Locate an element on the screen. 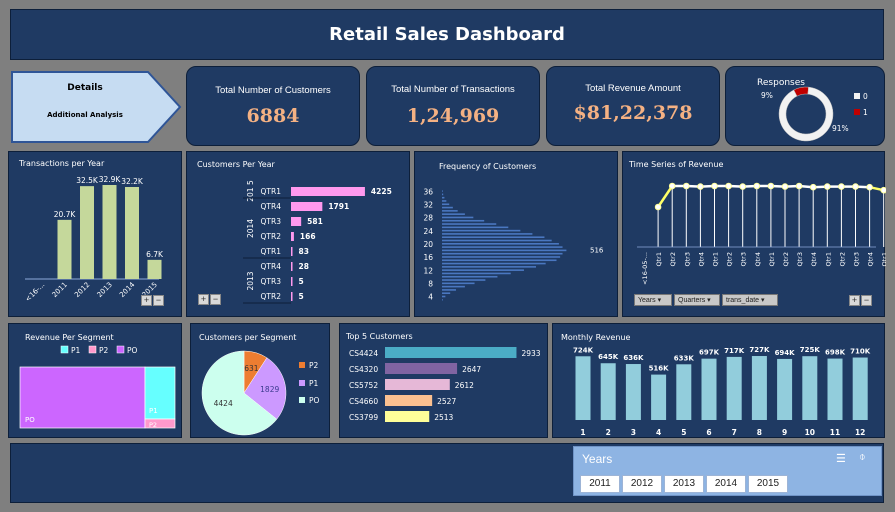 Image resolution: width=895 pixels, height=512 pixels. customers-per-year-title: Customers Per Year is located at coordinates (236, 164).